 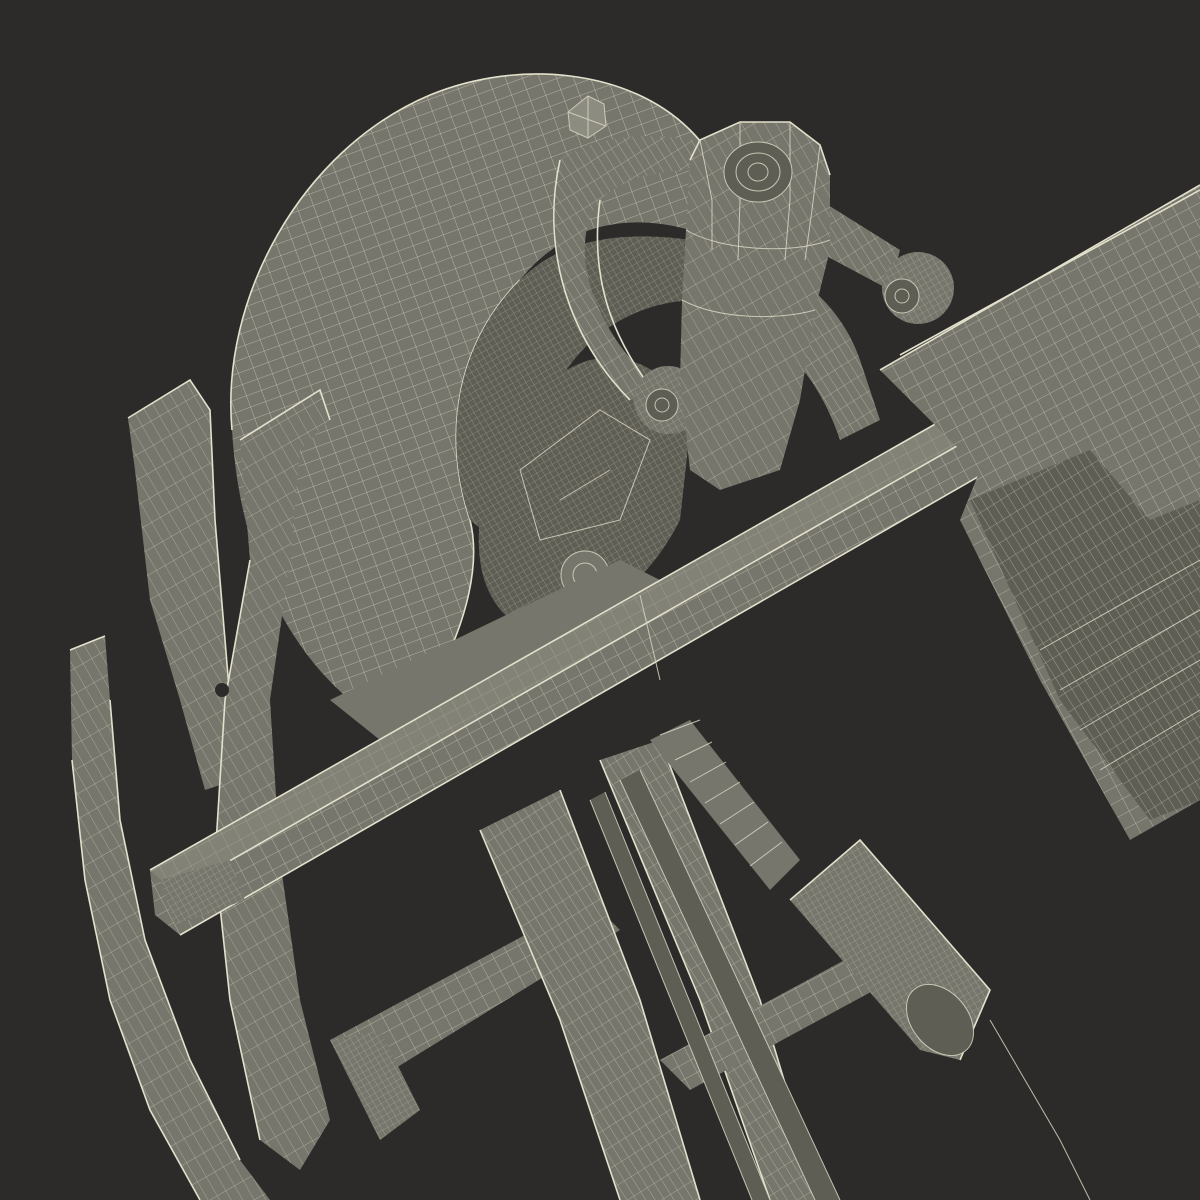 I want to click on strut-top-cap, so click(x=758, y=172).